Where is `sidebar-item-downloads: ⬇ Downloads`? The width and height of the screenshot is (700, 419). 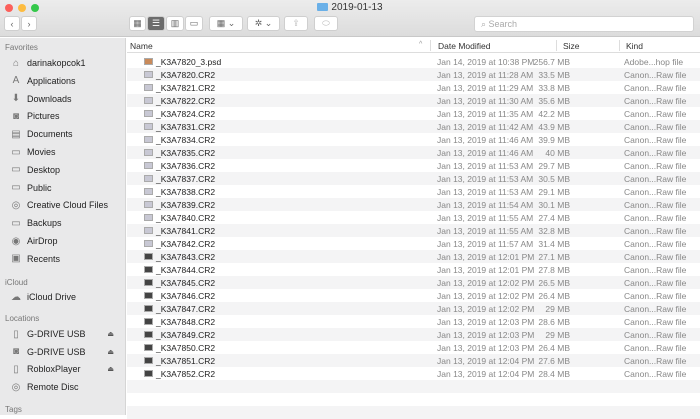
sidebar-item-downloads: ⬇ Downloads is located at coordinates (66, 99).